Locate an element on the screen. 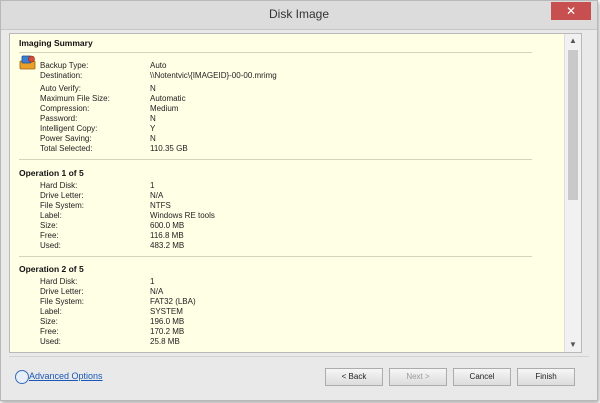  scroll-thumb is located at coordinates (573, 125).